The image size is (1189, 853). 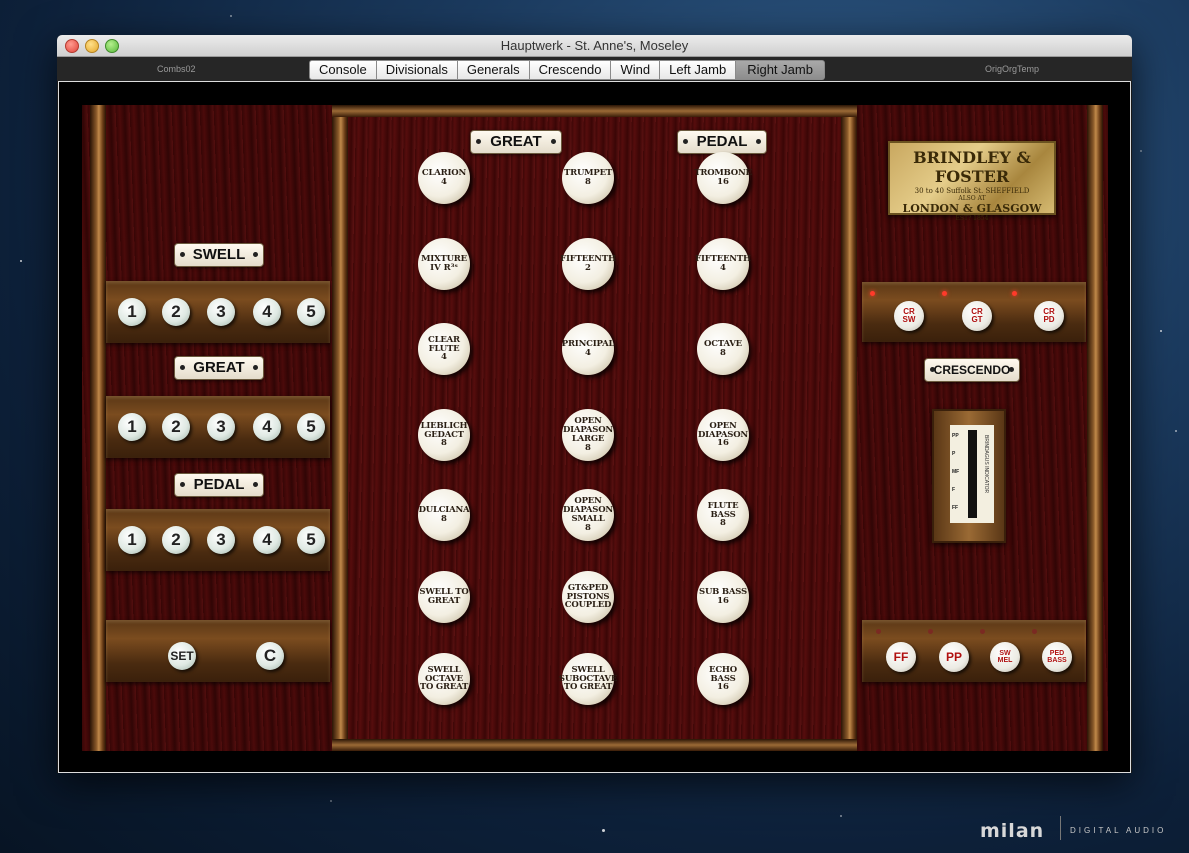 What do you see at coordinates (723, 597) in the screenshot?
I see `pedal-stop-sub-bass-knob: SUB BASS 16` at bounding box center [723, 597].